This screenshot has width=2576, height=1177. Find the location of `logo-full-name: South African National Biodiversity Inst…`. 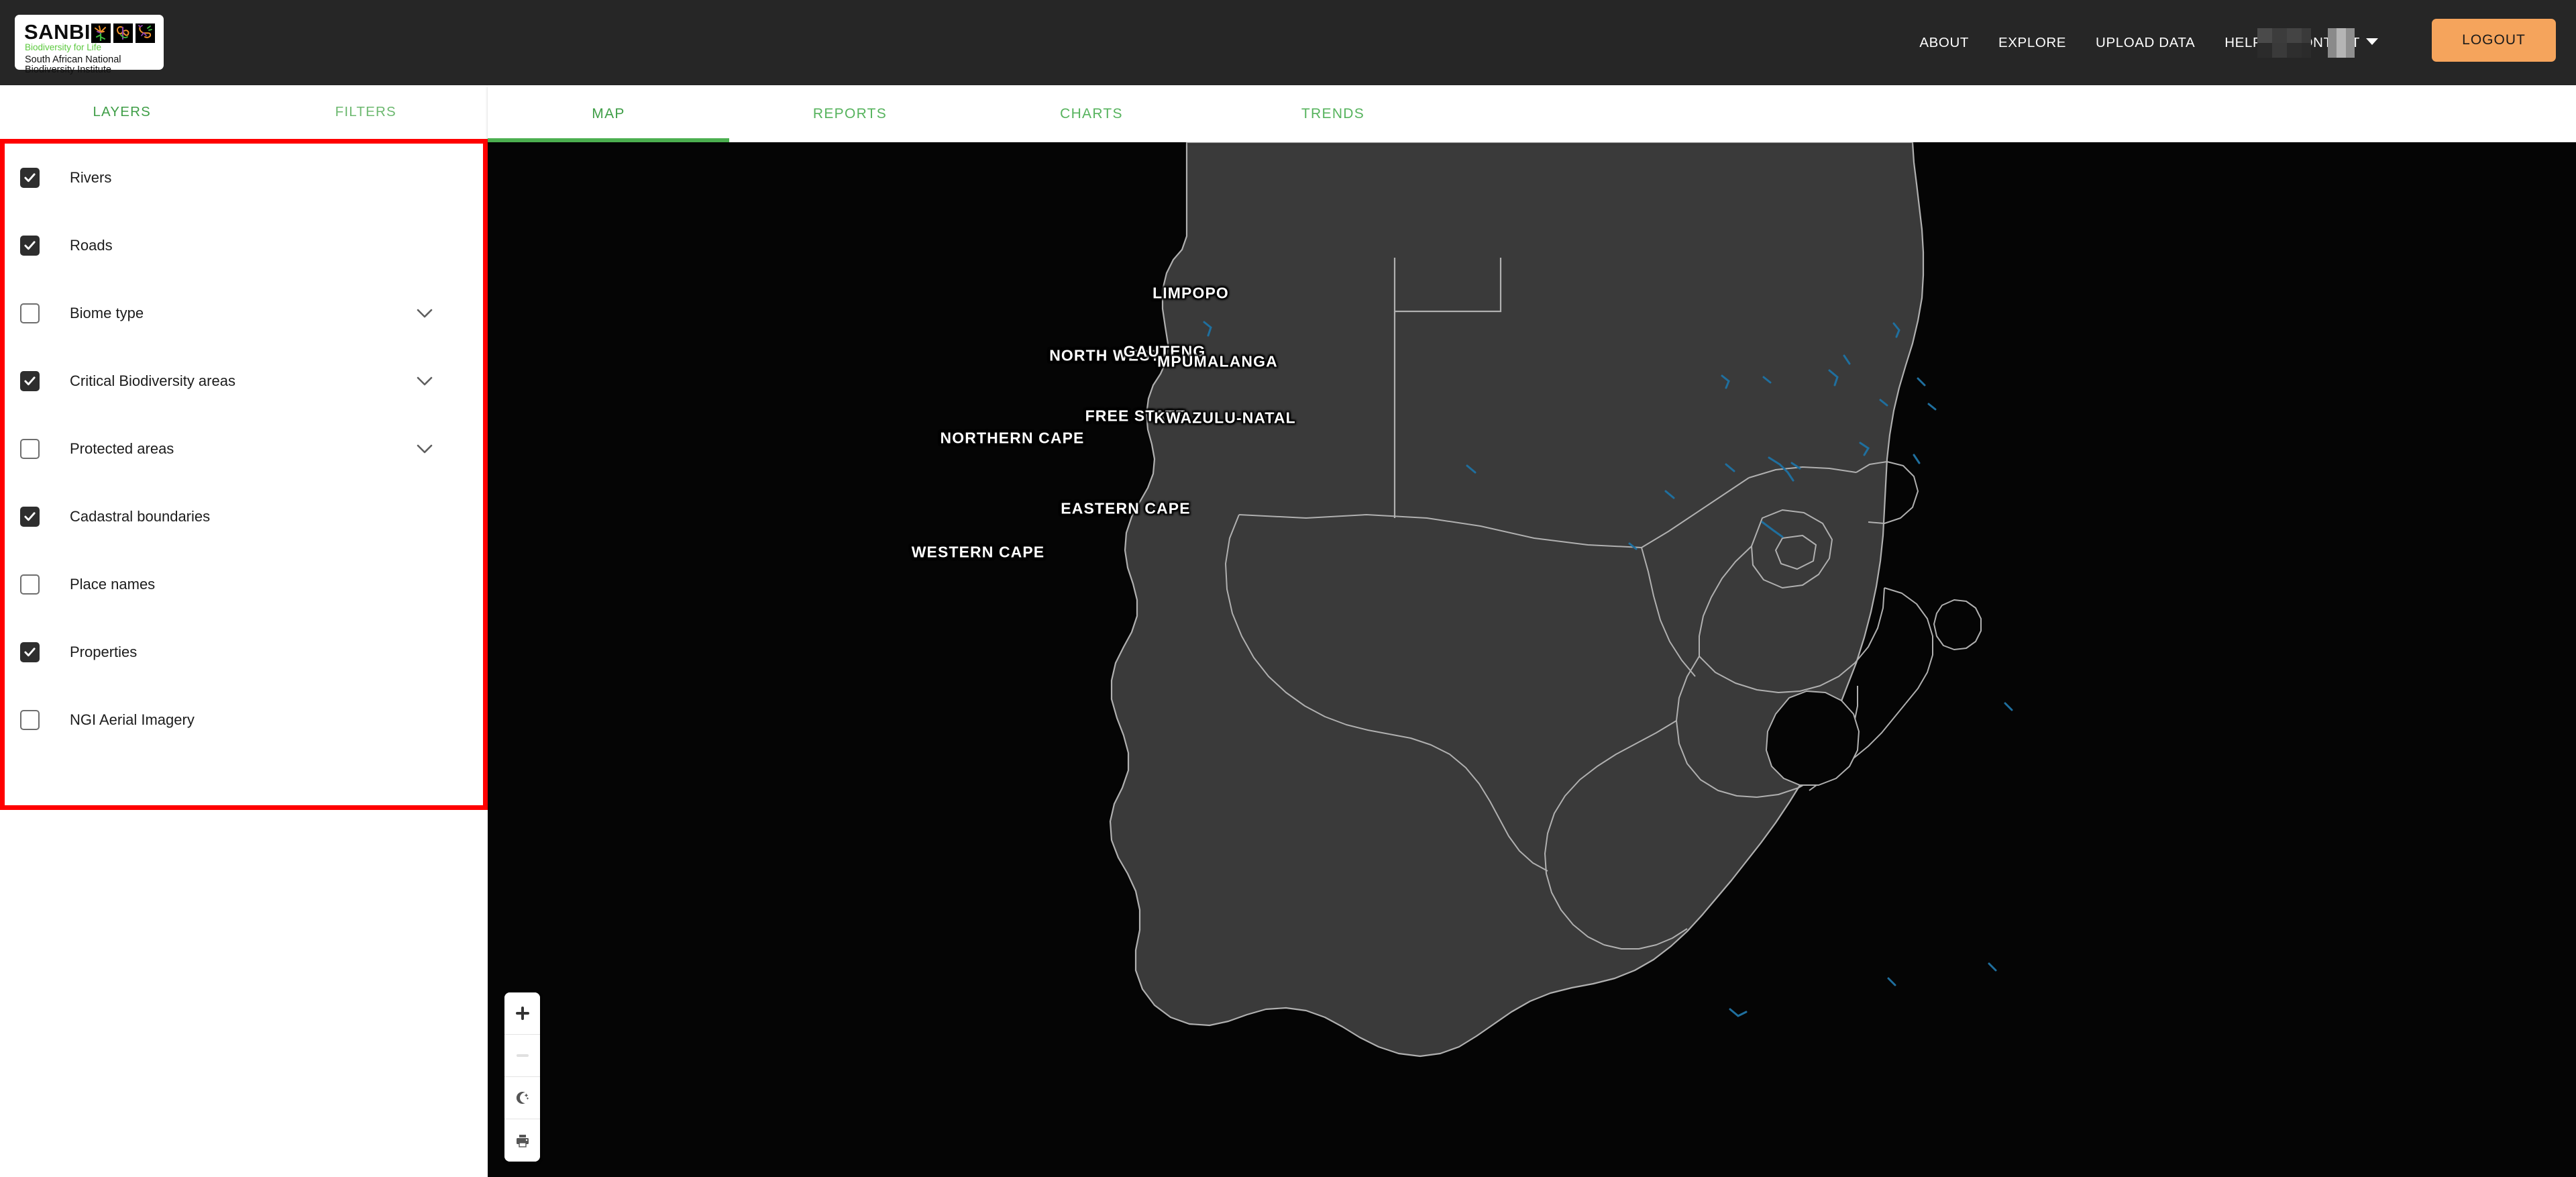

logo-full-name: South African National Biodiversity Inst… is located at coordinates (73, 64).